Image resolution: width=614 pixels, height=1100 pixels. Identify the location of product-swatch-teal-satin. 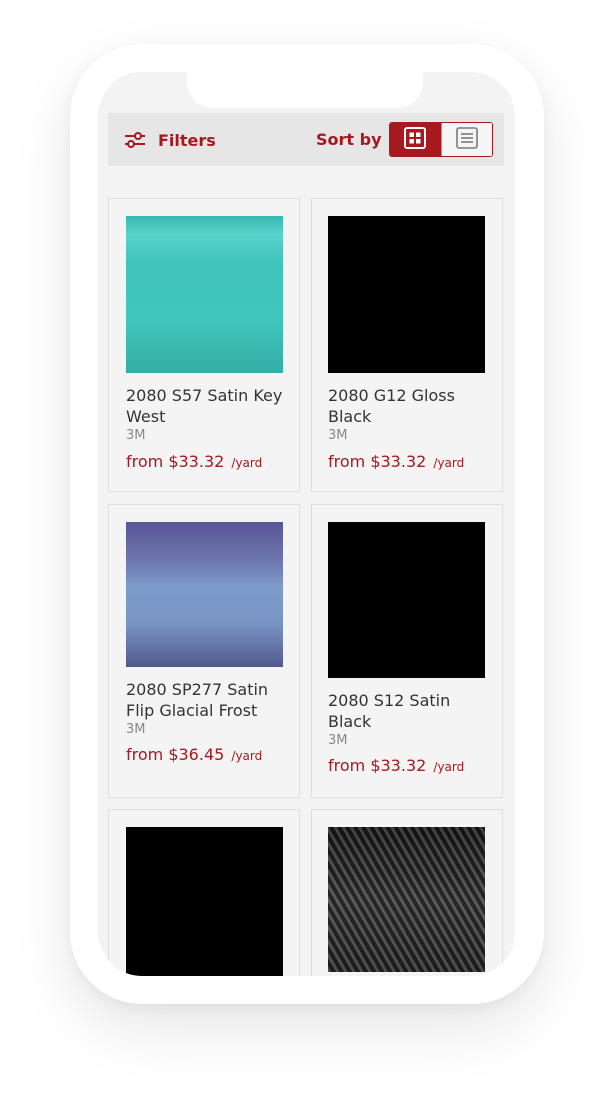
(204, 294).